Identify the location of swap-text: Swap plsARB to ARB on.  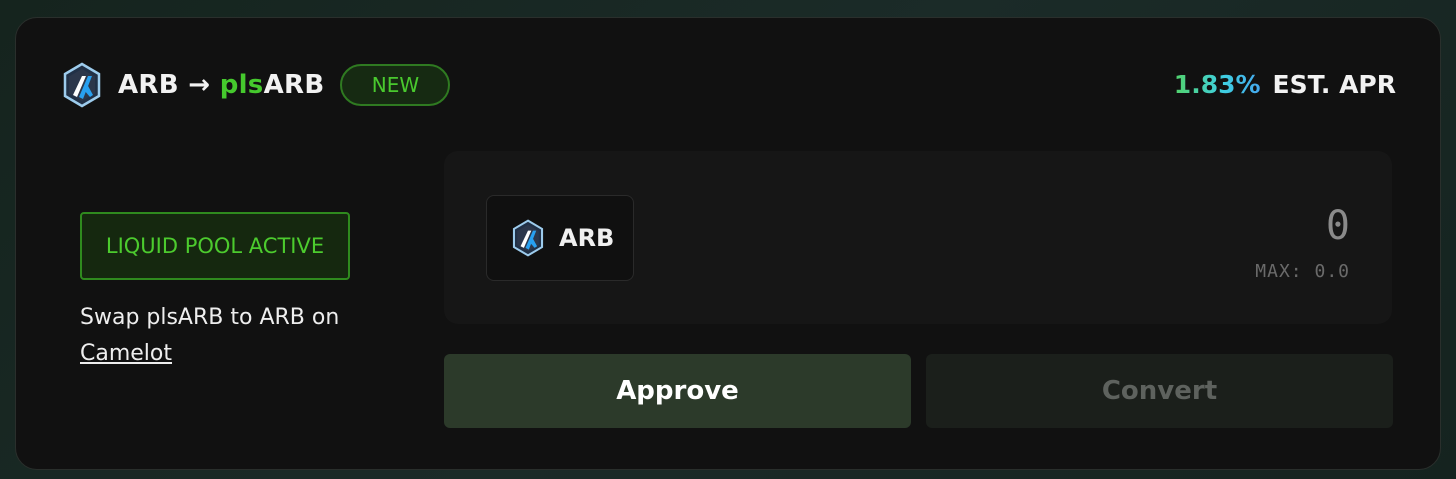
(210, 317).